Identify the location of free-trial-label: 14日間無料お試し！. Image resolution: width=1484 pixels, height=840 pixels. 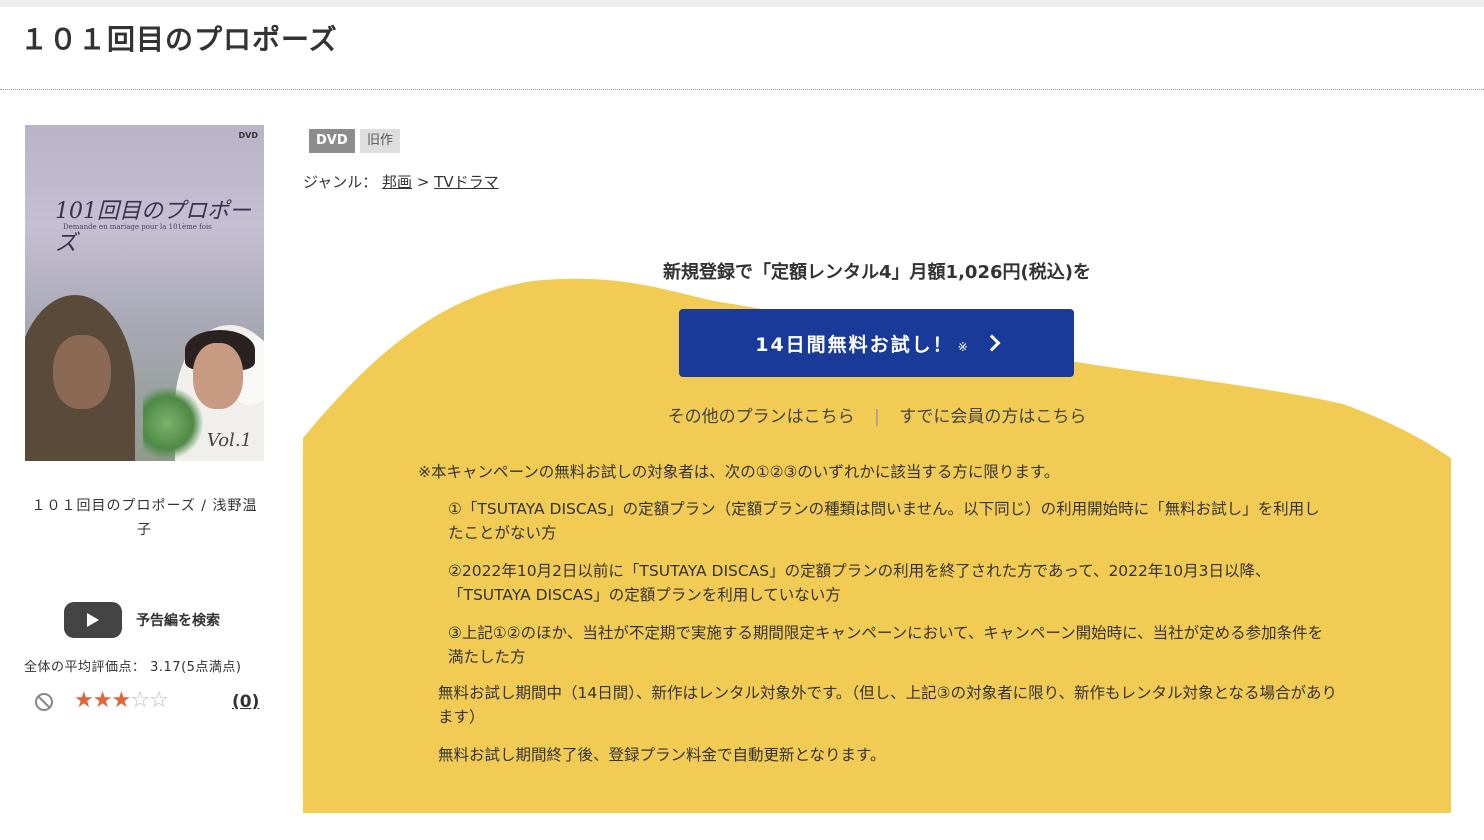
(854, 344).